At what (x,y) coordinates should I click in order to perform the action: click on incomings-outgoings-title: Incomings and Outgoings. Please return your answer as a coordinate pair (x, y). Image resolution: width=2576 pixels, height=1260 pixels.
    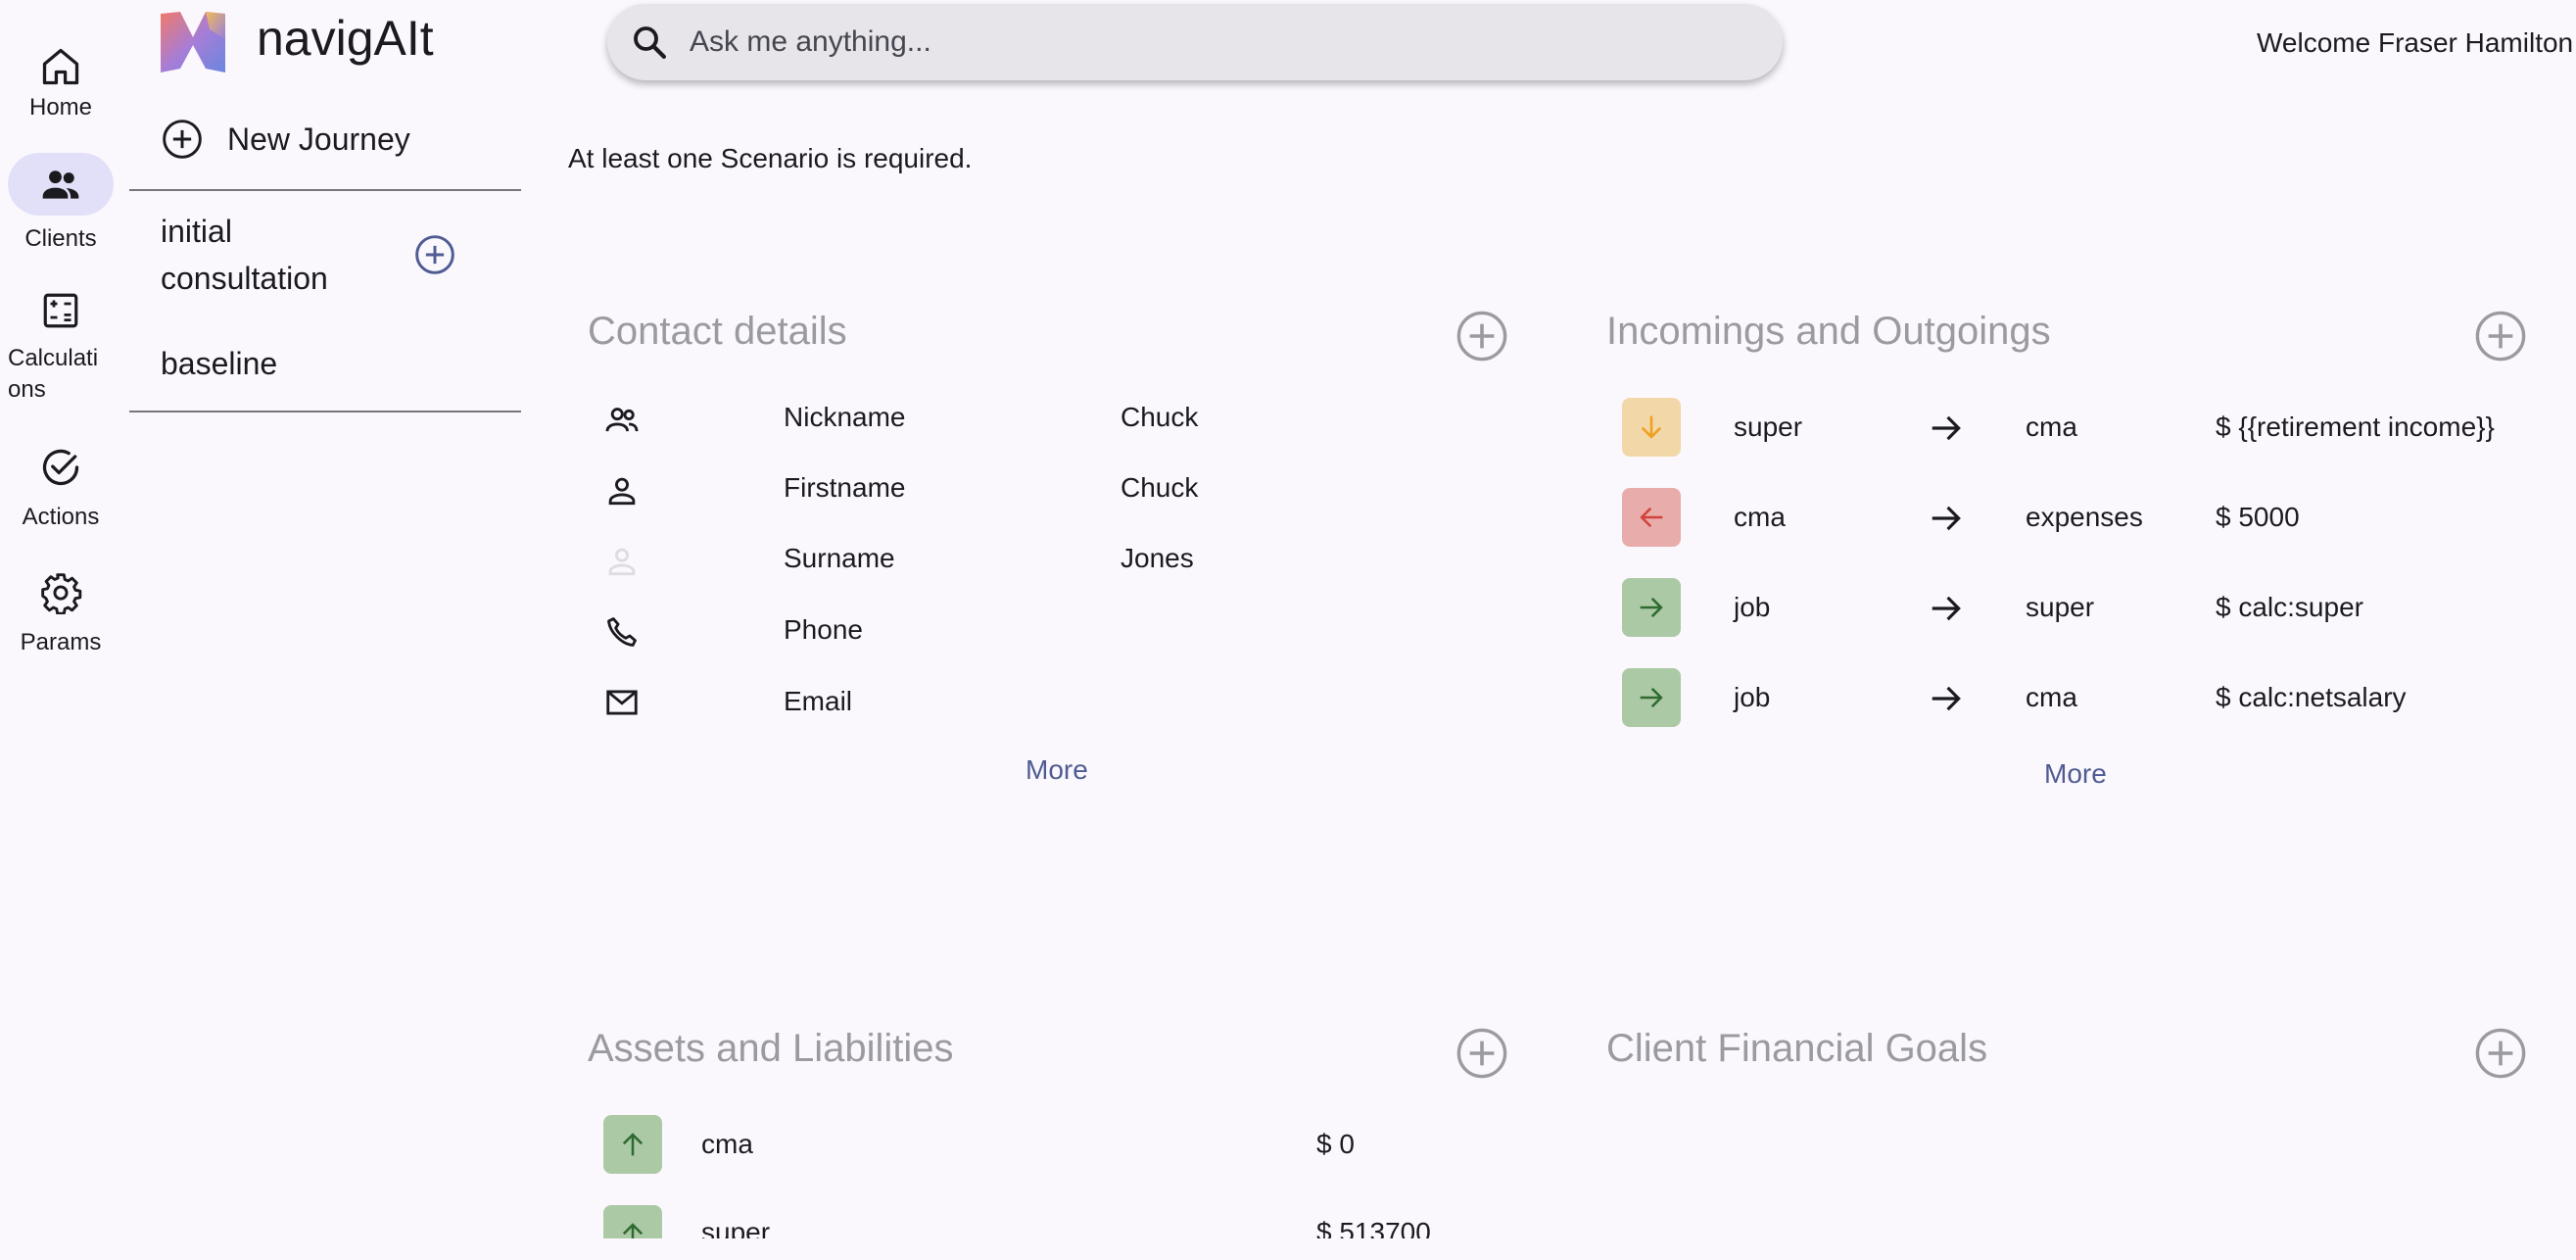
    Looking at the image, I should click on (1828, 331).